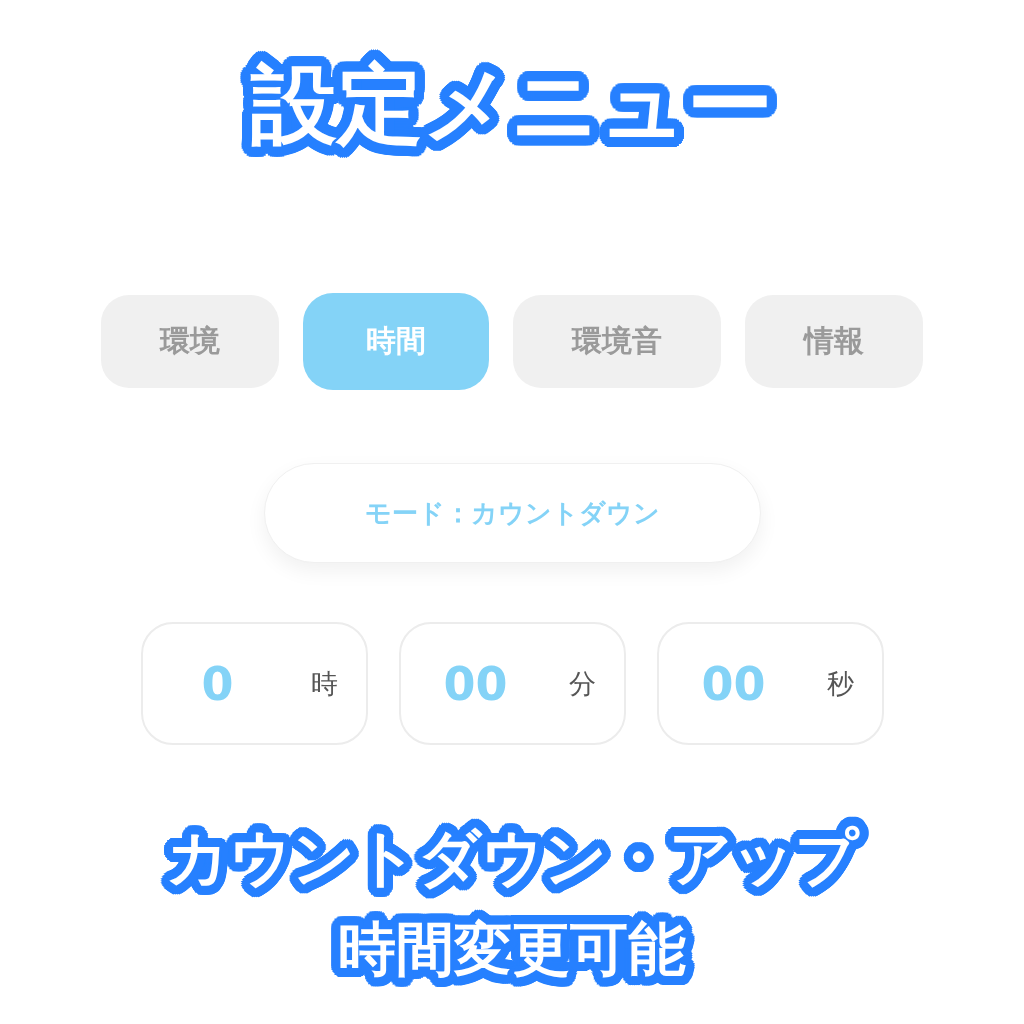 This screenshot has width=1024, height=1024. What do you see at coordinates (512, 104) in the screenshot?
I see `menu-title: 設定メニュー` at bounding box center [512, 104].